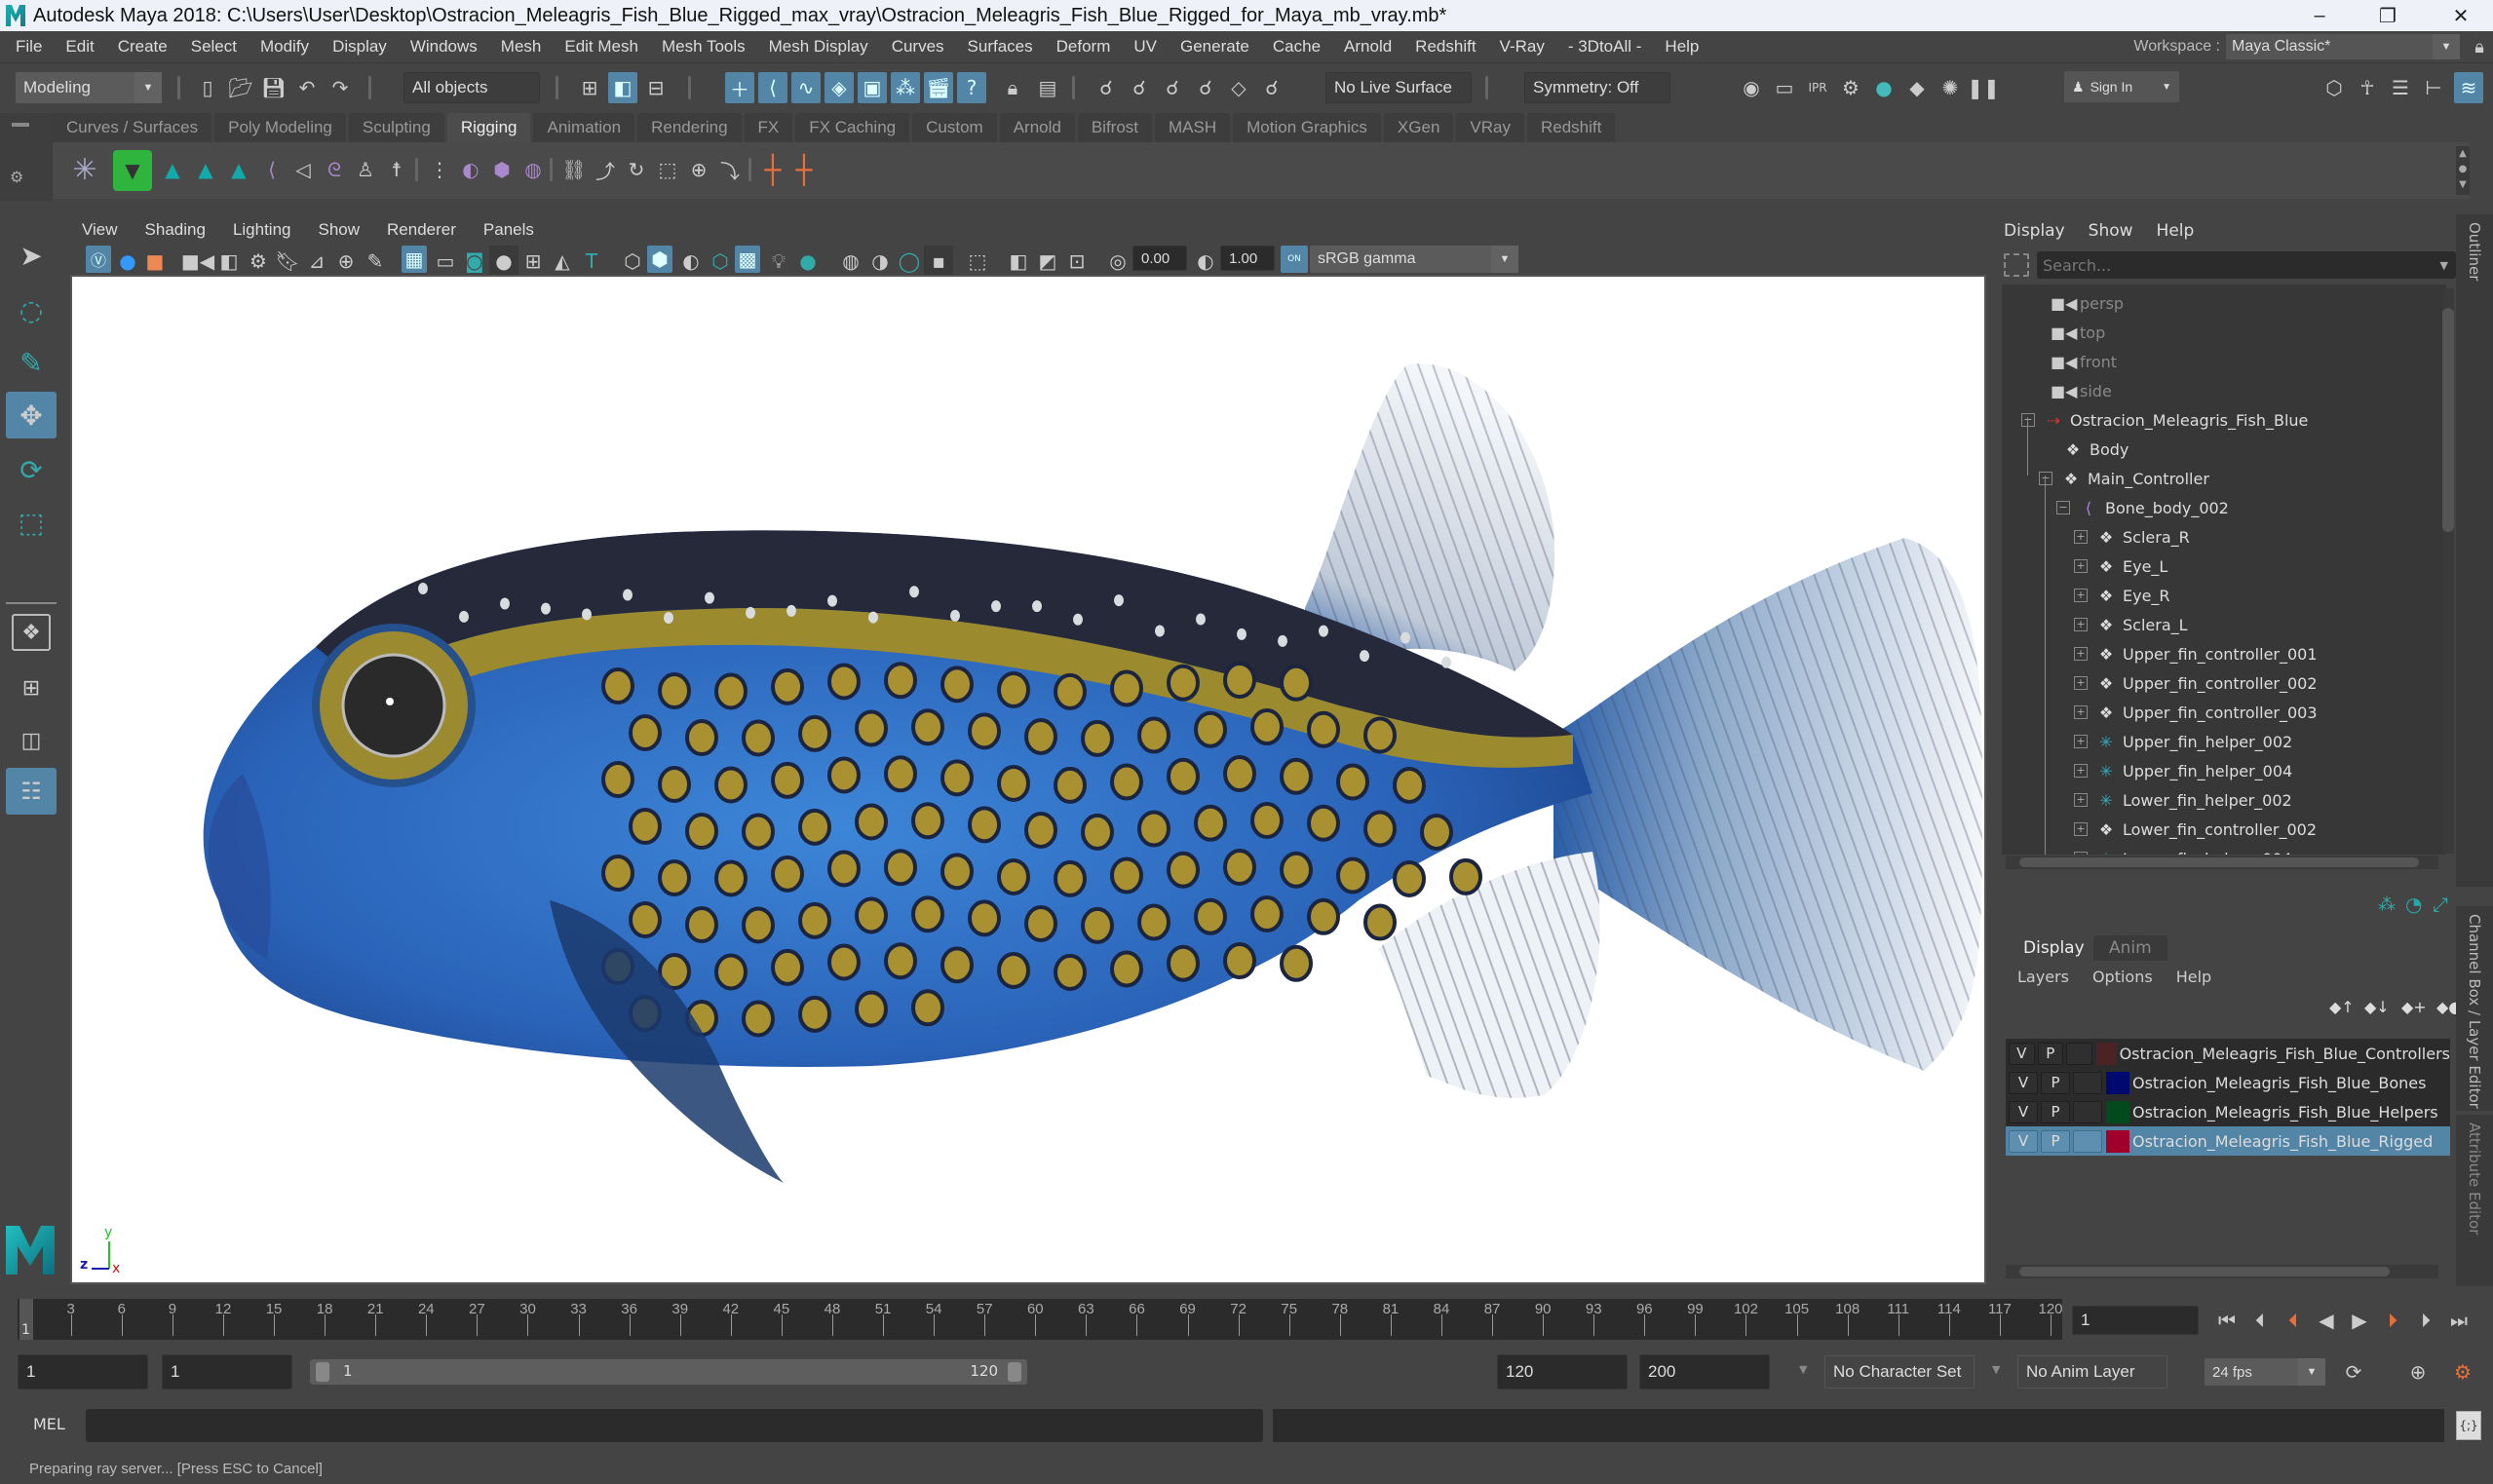 The image size is (2493, 1484). What do you see at coordinates (1294, 259) in the screenshot?
I see `color-management-toggle: ON` at bounding box center [1294, 259].